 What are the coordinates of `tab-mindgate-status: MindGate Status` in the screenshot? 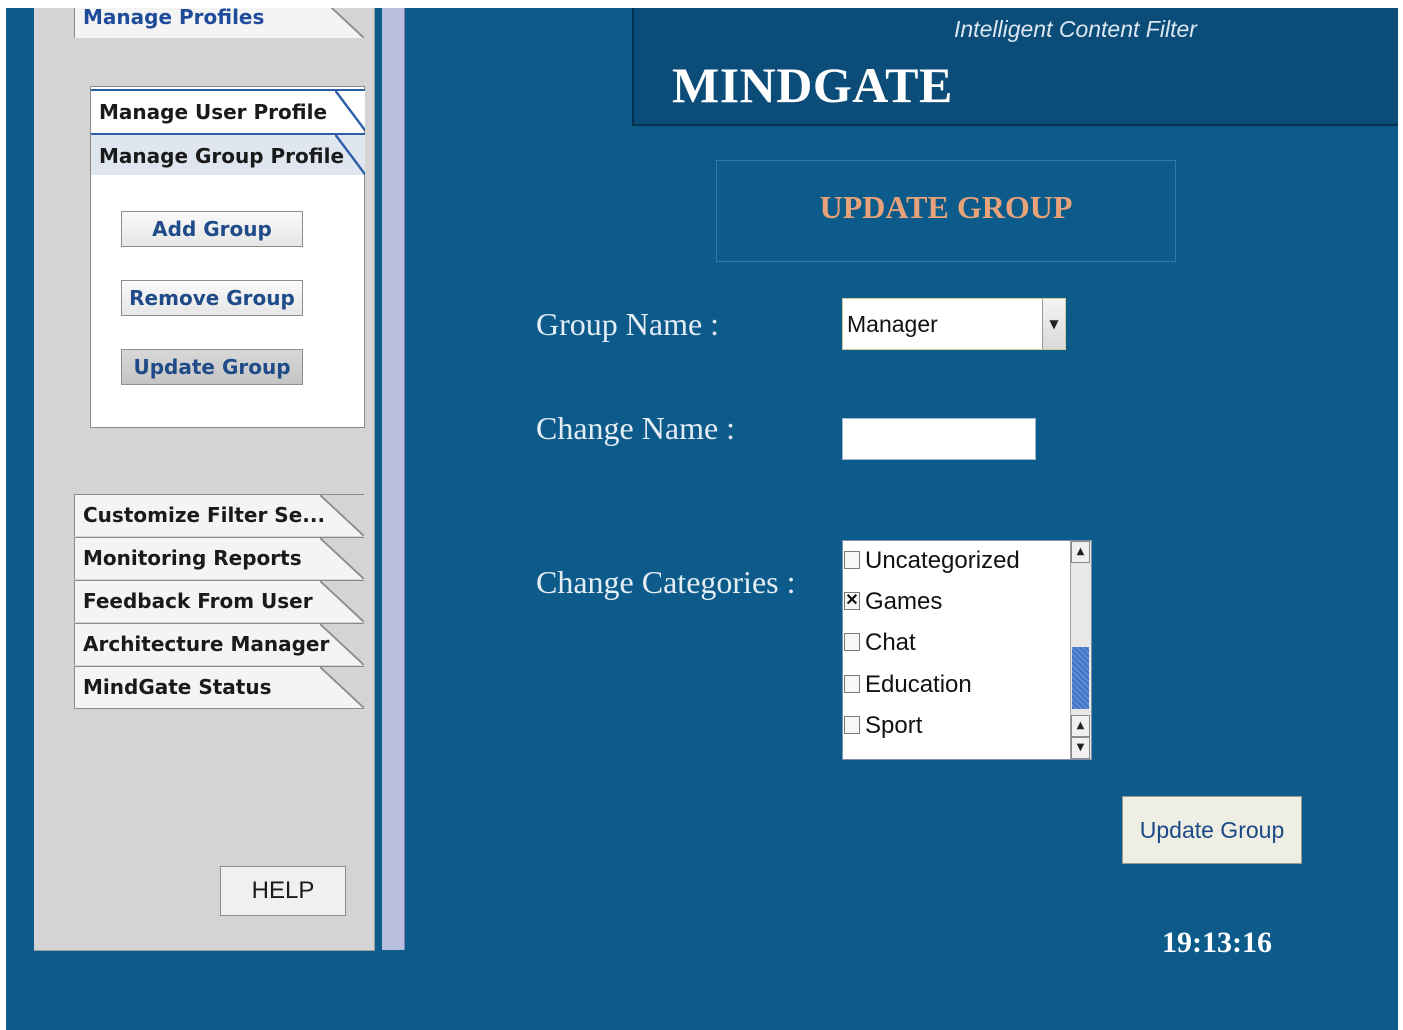 It's located at (219, 687).